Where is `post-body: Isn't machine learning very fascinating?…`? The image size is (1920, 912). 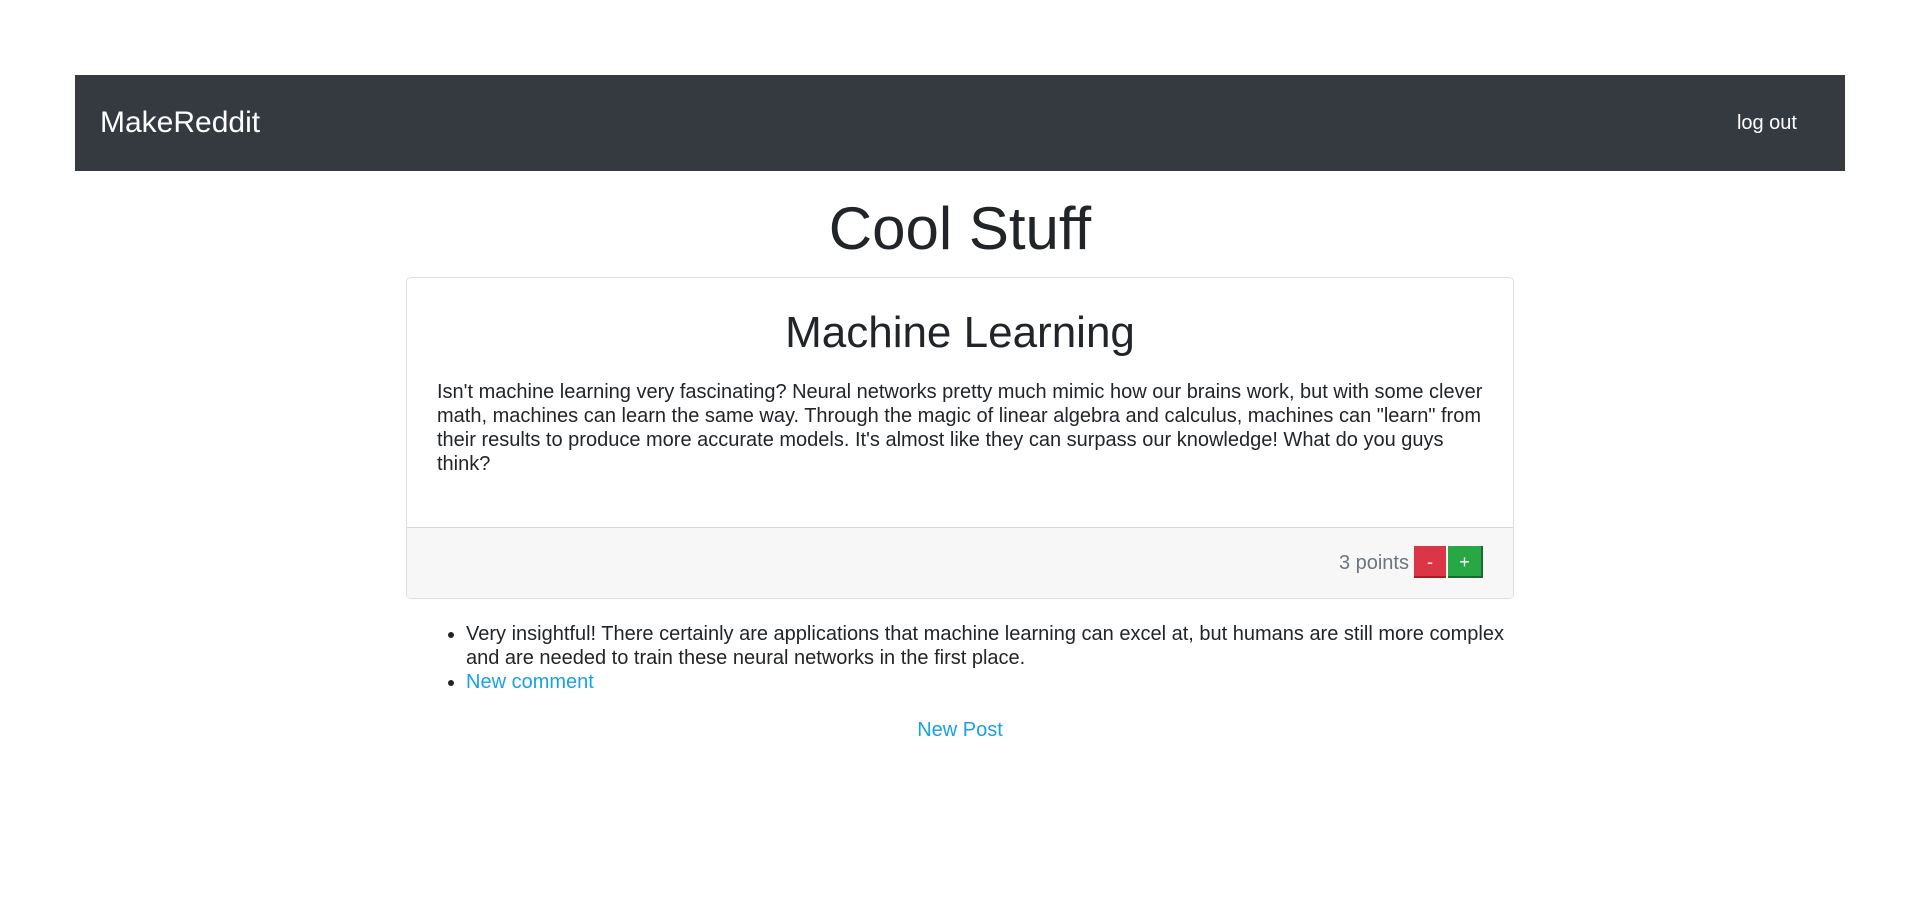
post-body: Isn't machine learning very fascinating?… is located at coordinates (960, 428).